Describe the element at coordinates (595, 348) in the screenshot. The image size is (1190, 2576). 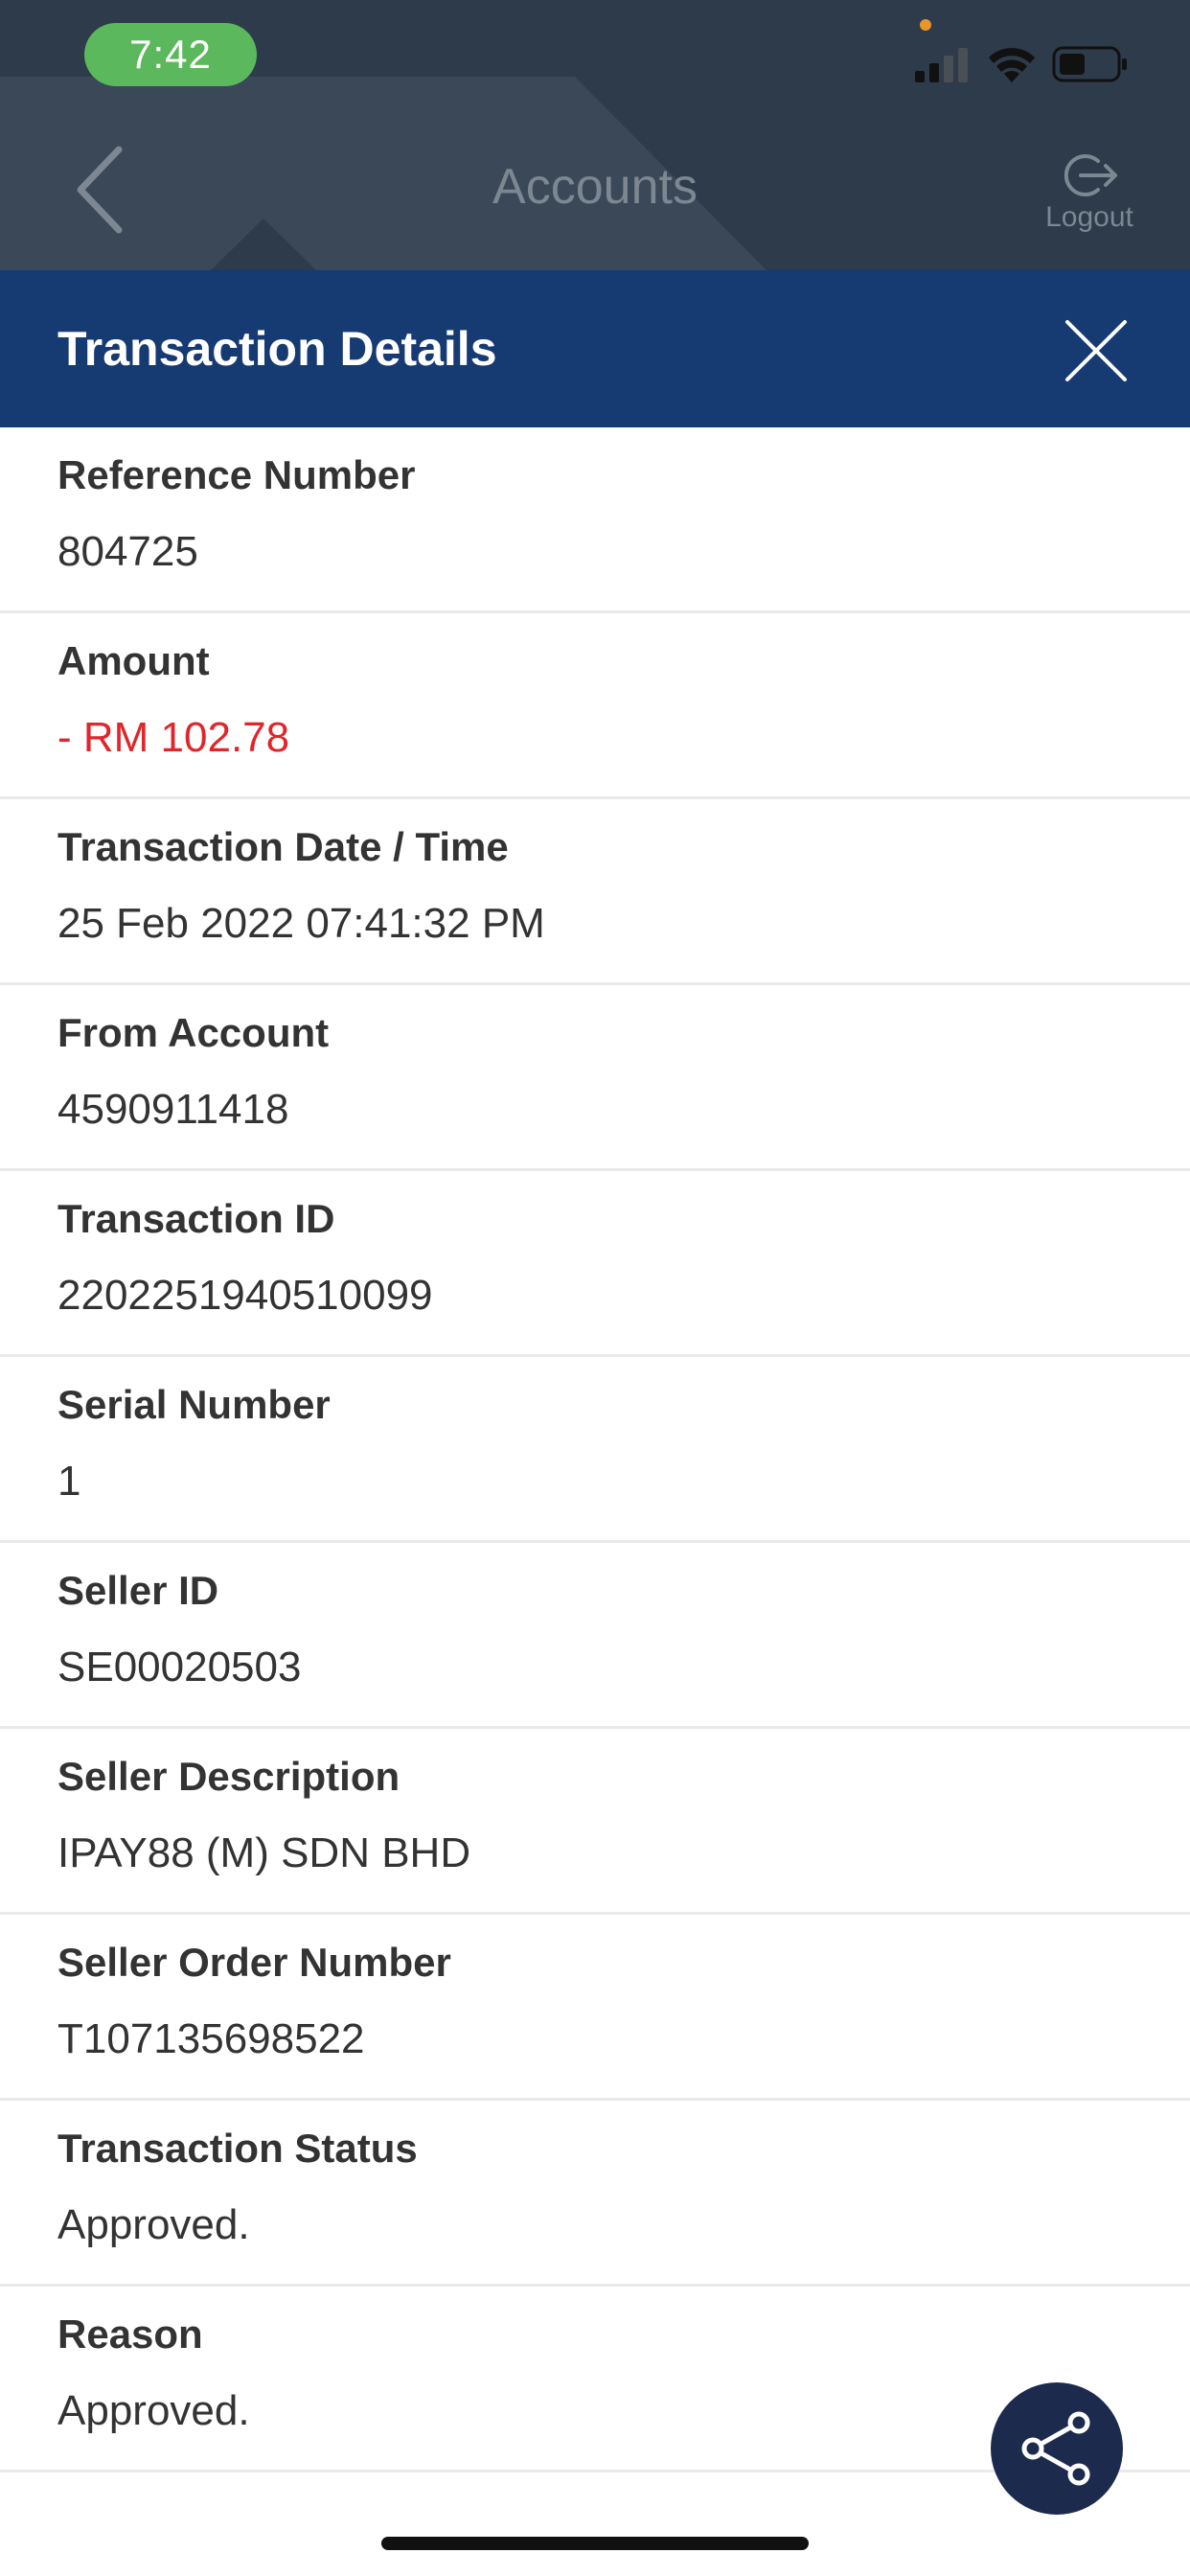
I see `sheet-header: Transaction Details` at that location.